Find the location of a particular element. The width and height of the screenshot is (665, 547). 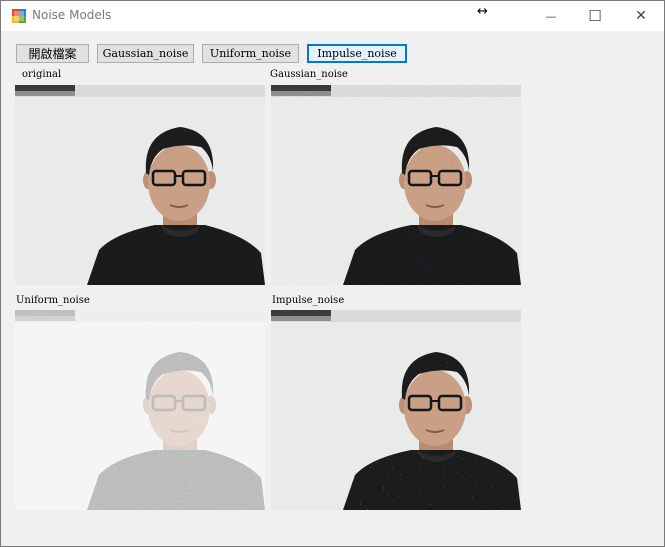

uniform-noise-image is located at coordinates (140, 410).